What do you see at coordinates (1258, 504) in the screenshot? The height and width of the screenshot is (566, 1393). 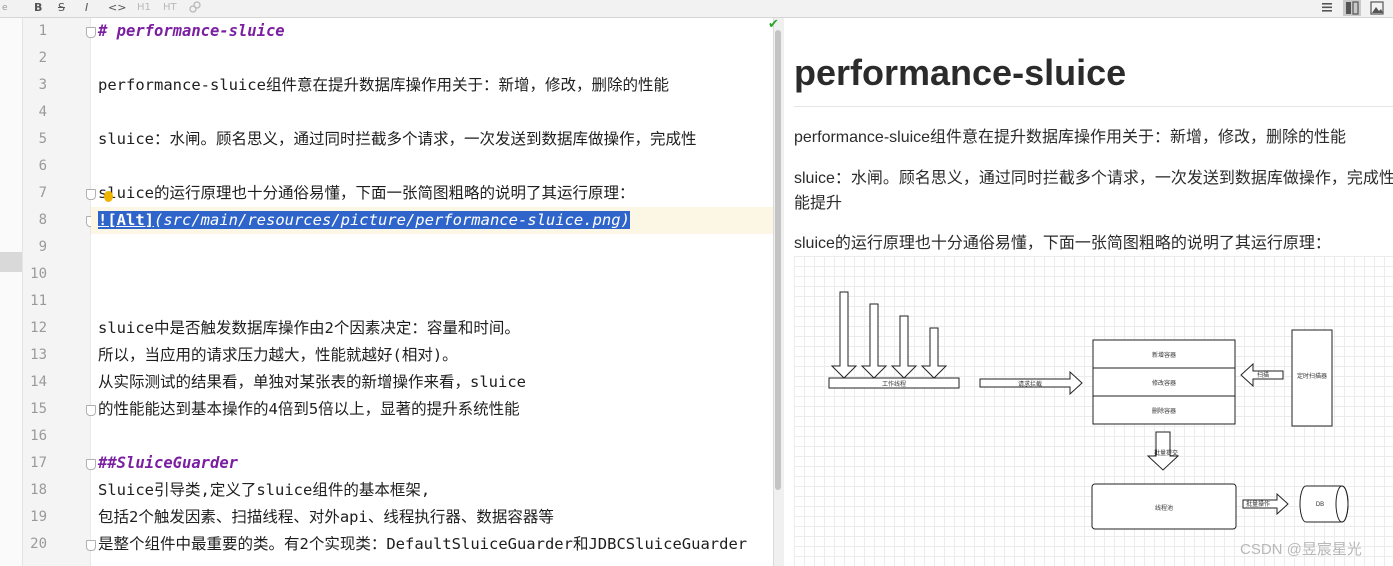 I see `batch-label: 批量操作` at bounding box center [1258, 504].